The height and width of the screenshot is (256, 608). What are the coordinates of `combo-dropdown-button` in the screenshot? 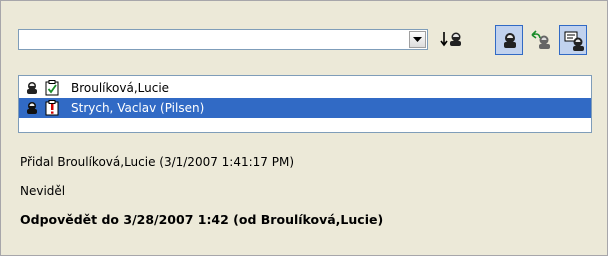 It's located at (417, 39).